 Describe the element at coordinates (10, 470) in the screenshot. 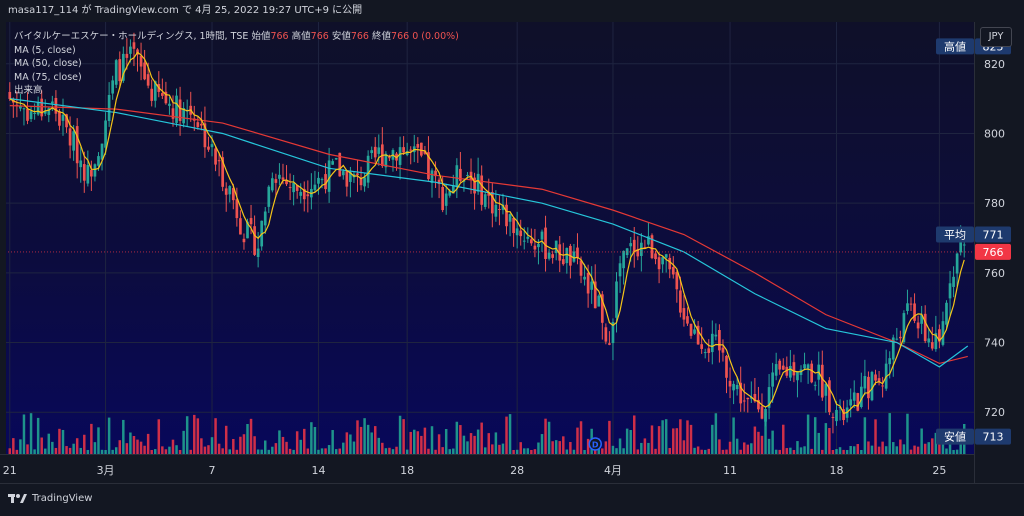

I see `time-tick-label: 21` at that location.